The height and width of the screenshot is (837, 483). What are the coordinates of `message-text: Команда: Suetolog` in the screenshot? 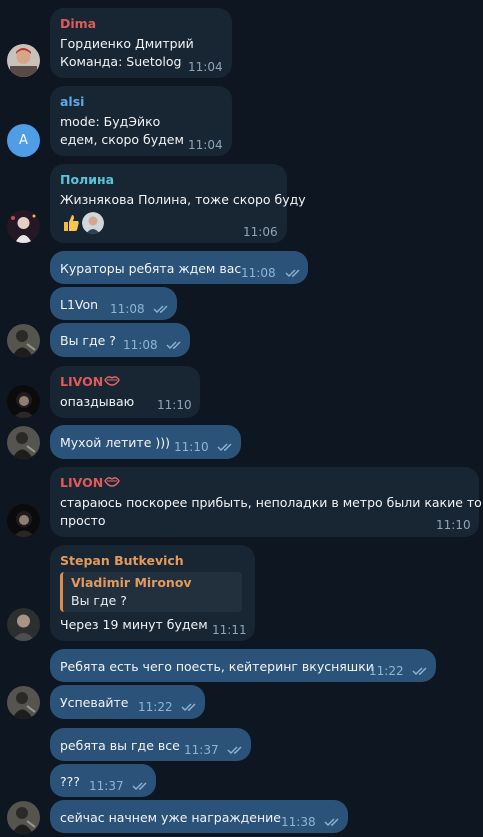 It's located at (121, 61).